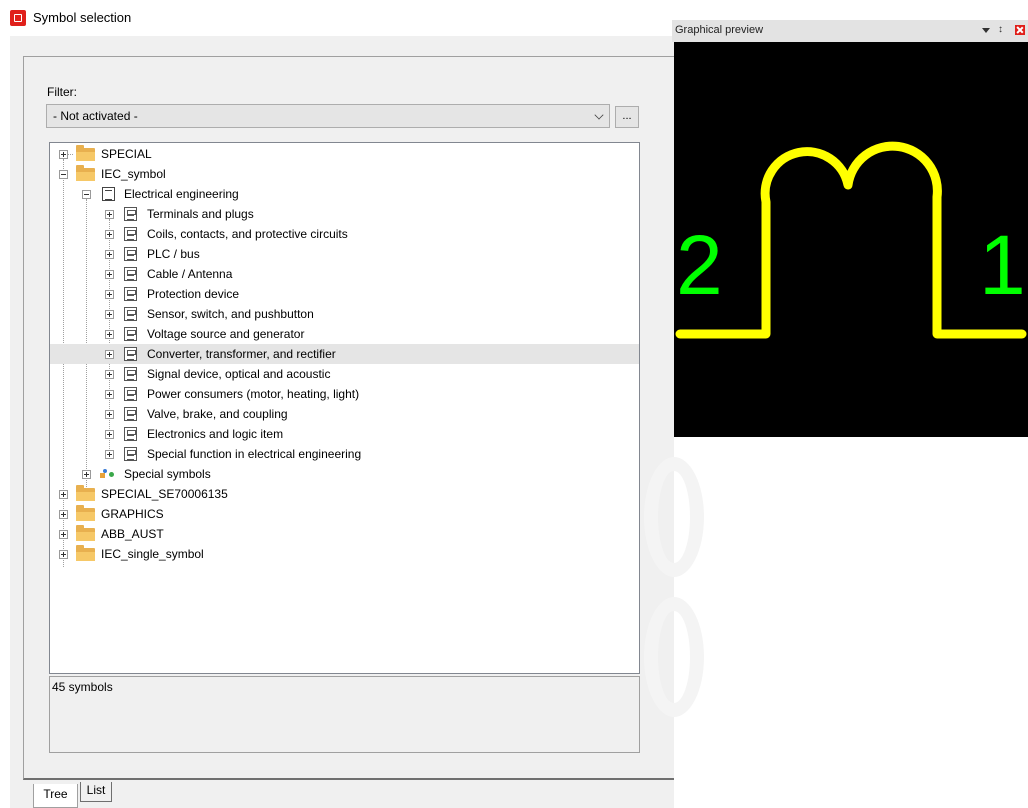 This screenshot has height=808, width=1028. Describe the element at coordinates (599, 115) in the screenshot. I see `chevron-down-icon` at that location.